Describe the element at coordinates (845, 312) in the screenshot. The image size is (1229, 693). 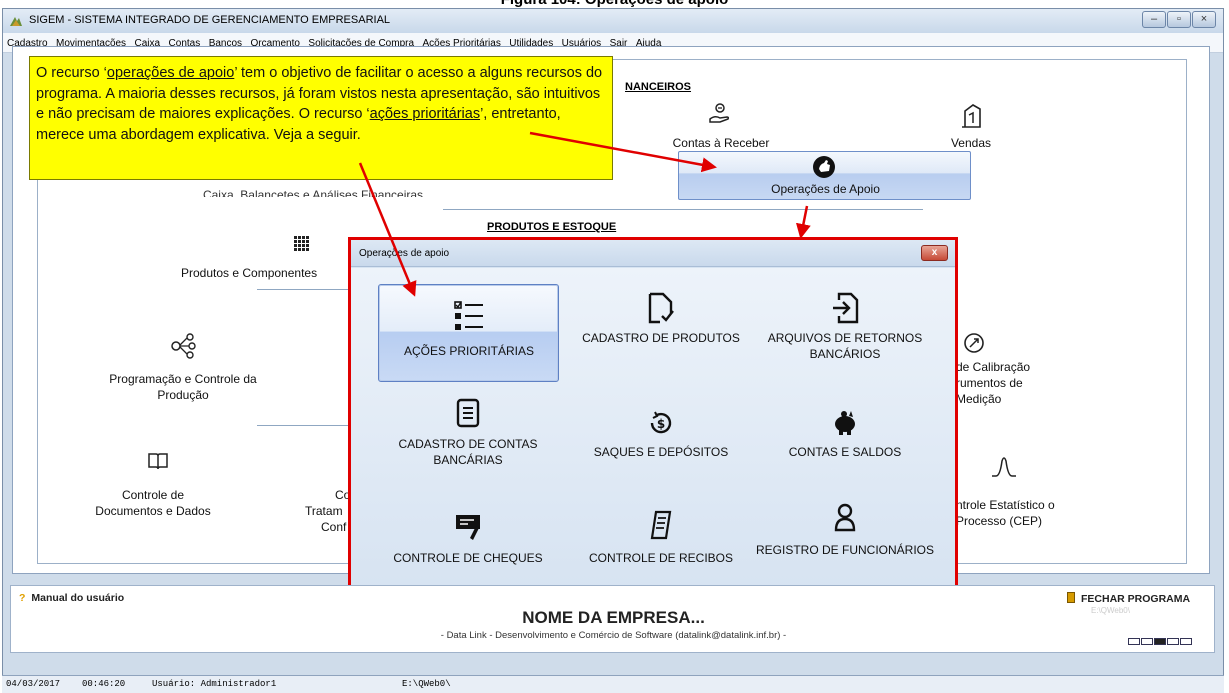
I see `file-import-icon` at that location.